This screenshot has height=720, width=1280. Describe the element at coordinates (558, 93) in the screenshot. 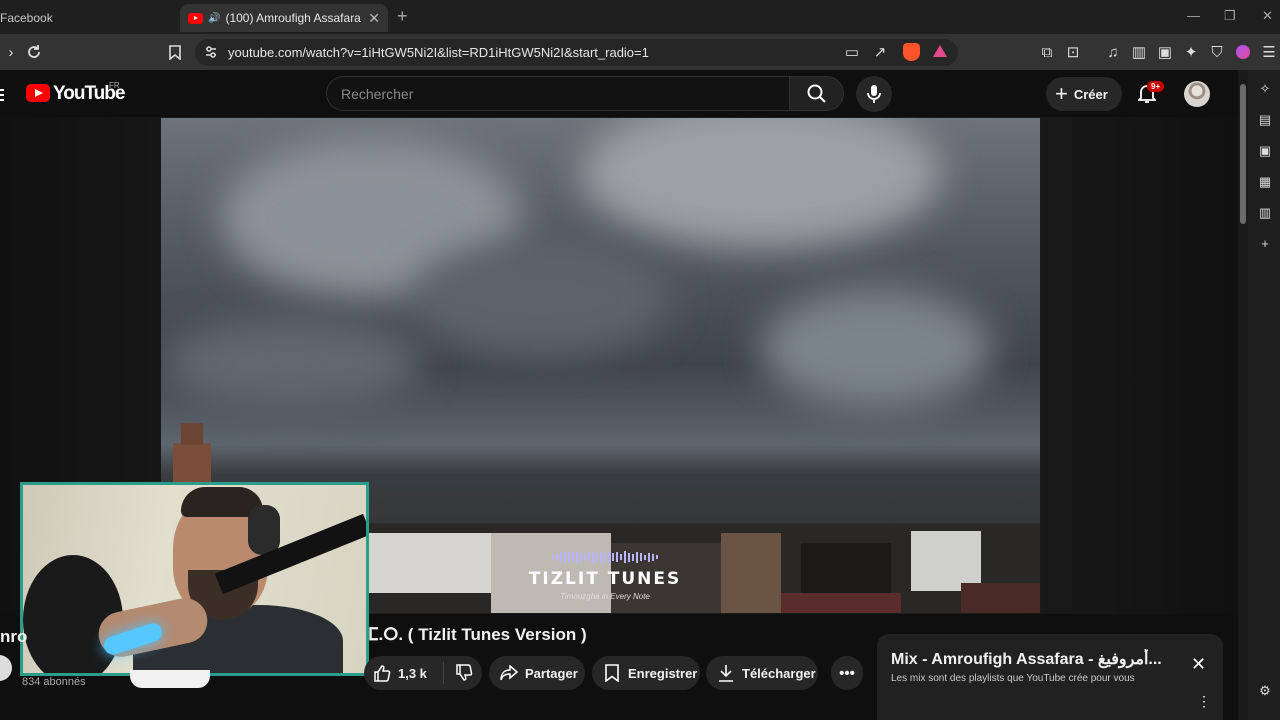

I see `search-input: Rechercher` at that location.